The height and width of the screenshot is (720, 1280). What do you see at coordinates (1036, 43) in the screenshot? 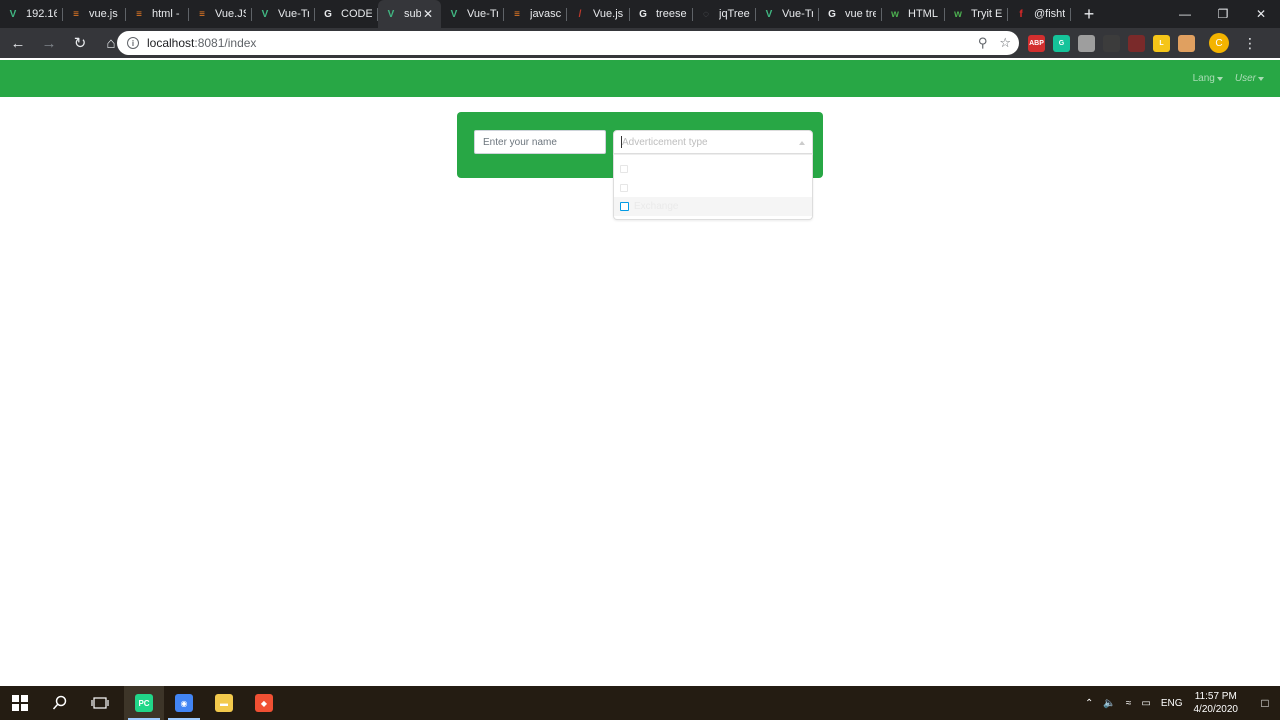
I see `adblock-icon: ABP` at bounding box center [1036, 43].